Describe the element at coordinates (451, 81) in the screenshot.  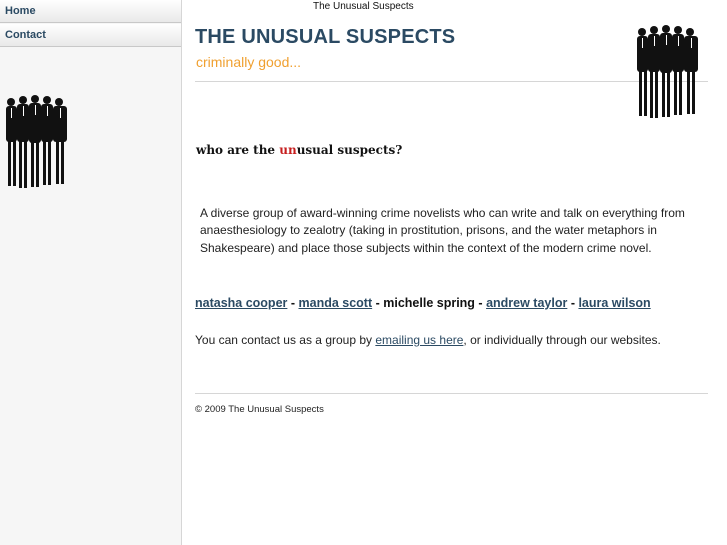
I see `header-divider` at that location.